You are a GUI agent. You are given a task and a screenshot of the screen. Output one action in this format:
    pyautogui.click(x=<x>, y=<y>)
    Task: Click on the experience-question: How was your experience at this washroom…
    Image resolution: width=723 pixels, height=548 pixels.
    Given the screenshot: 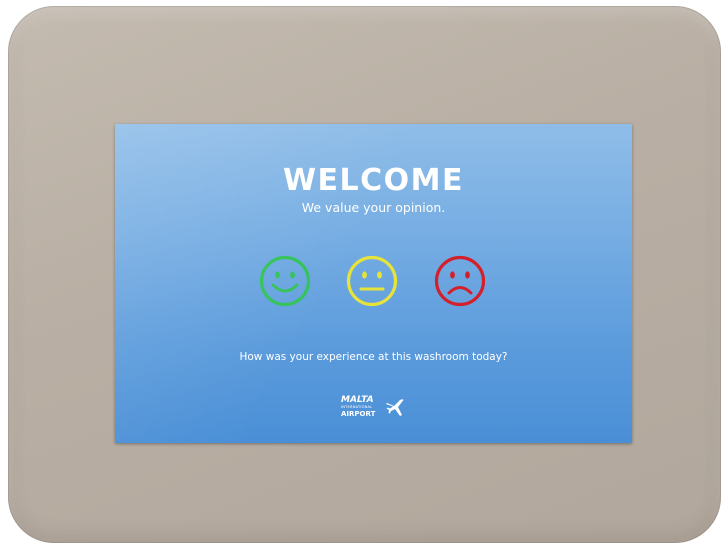 What is the action you would take?
    pyautogui.click(x=373, y=357)
    